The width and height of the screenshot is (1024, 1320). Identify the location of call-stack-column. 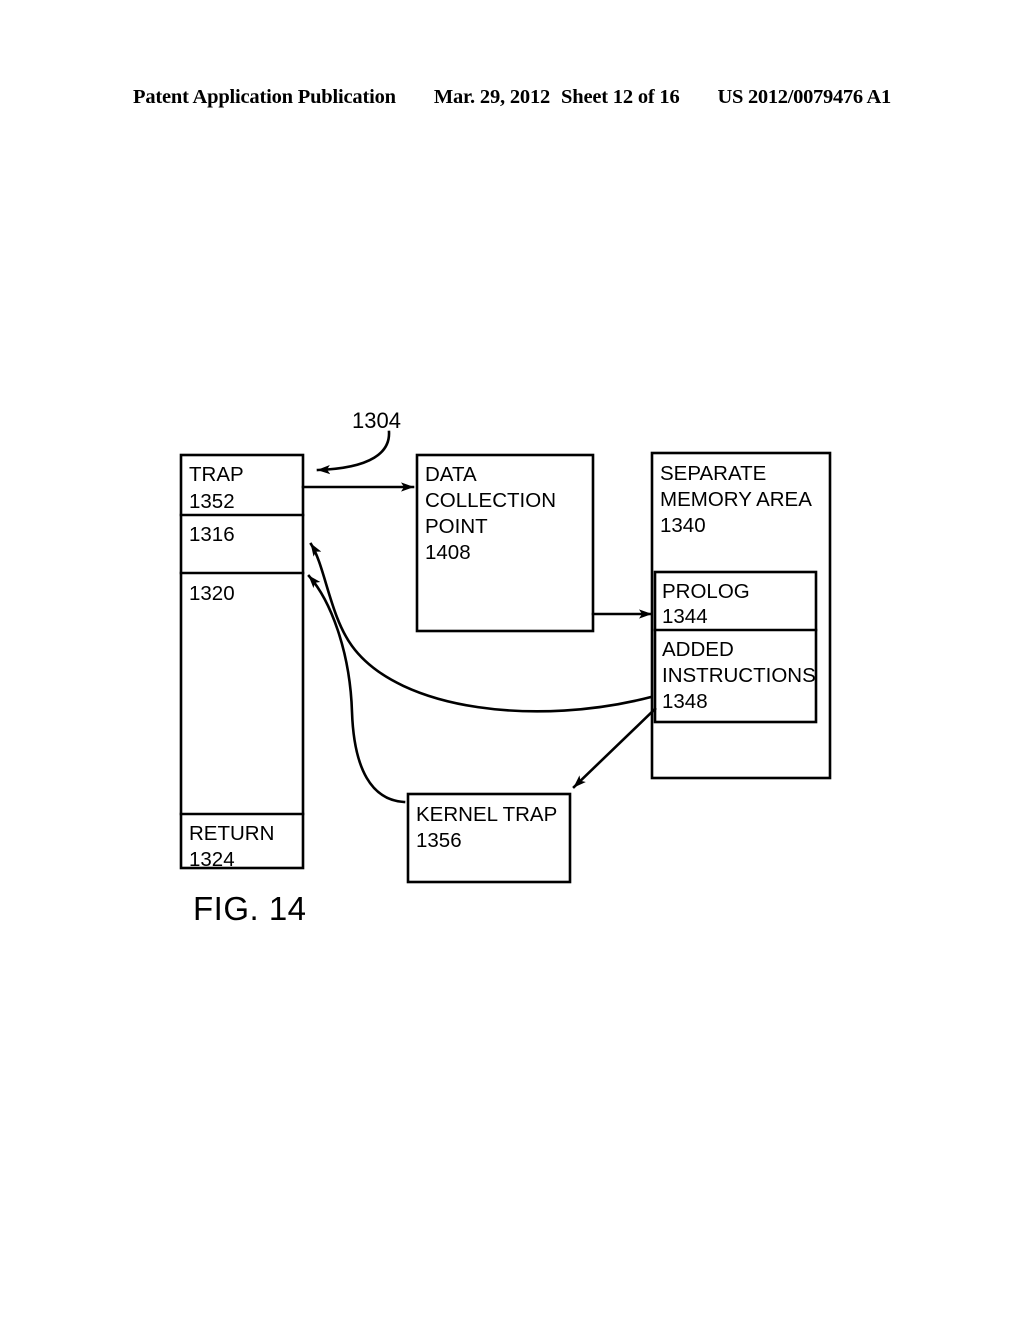
(242, 661).